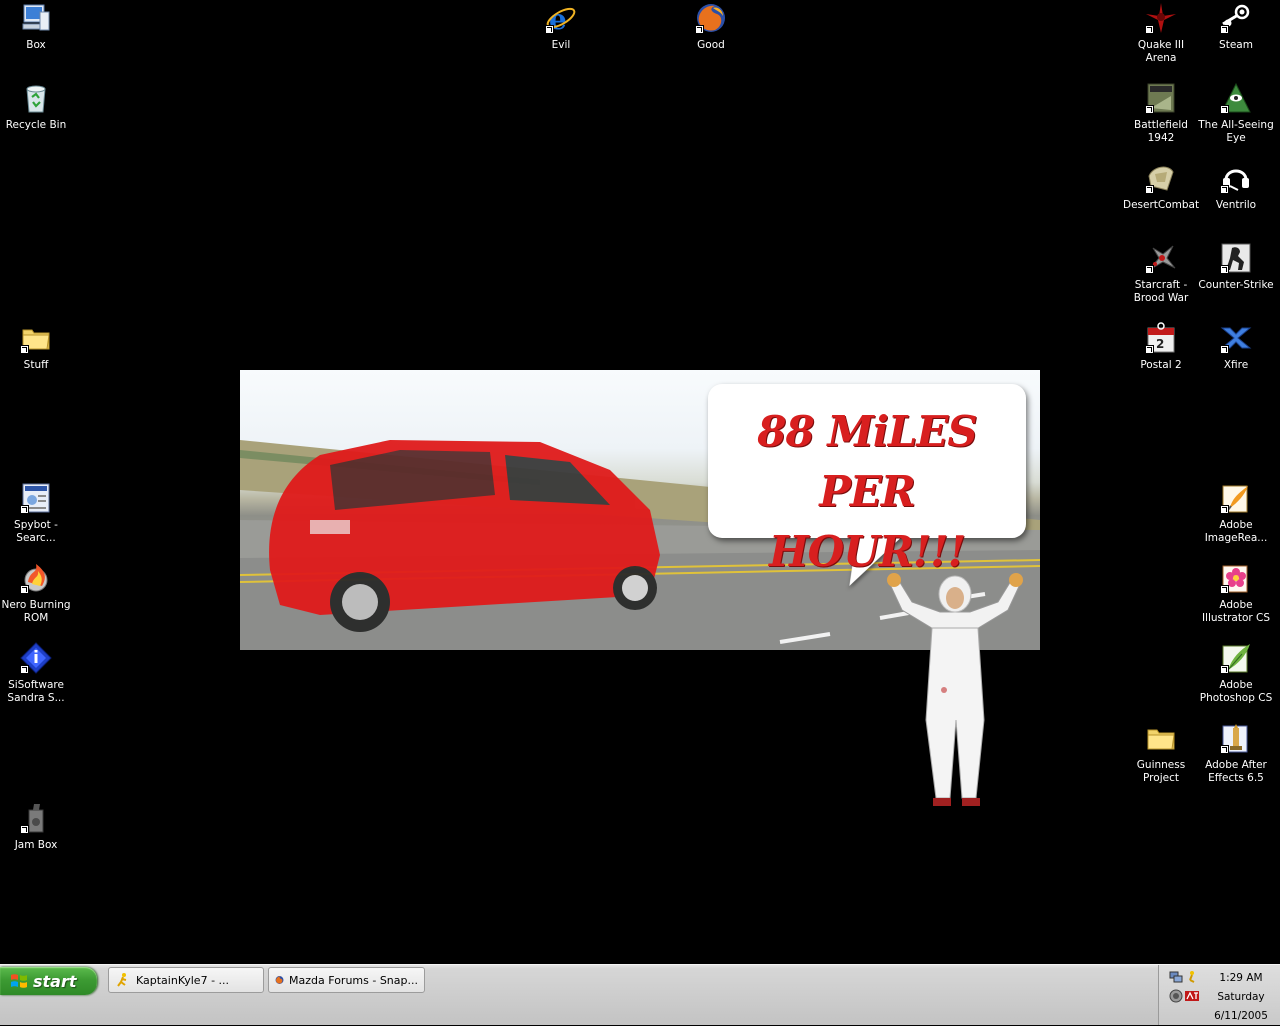  I want to click on aim-tray-icon, so click(1192, 977).